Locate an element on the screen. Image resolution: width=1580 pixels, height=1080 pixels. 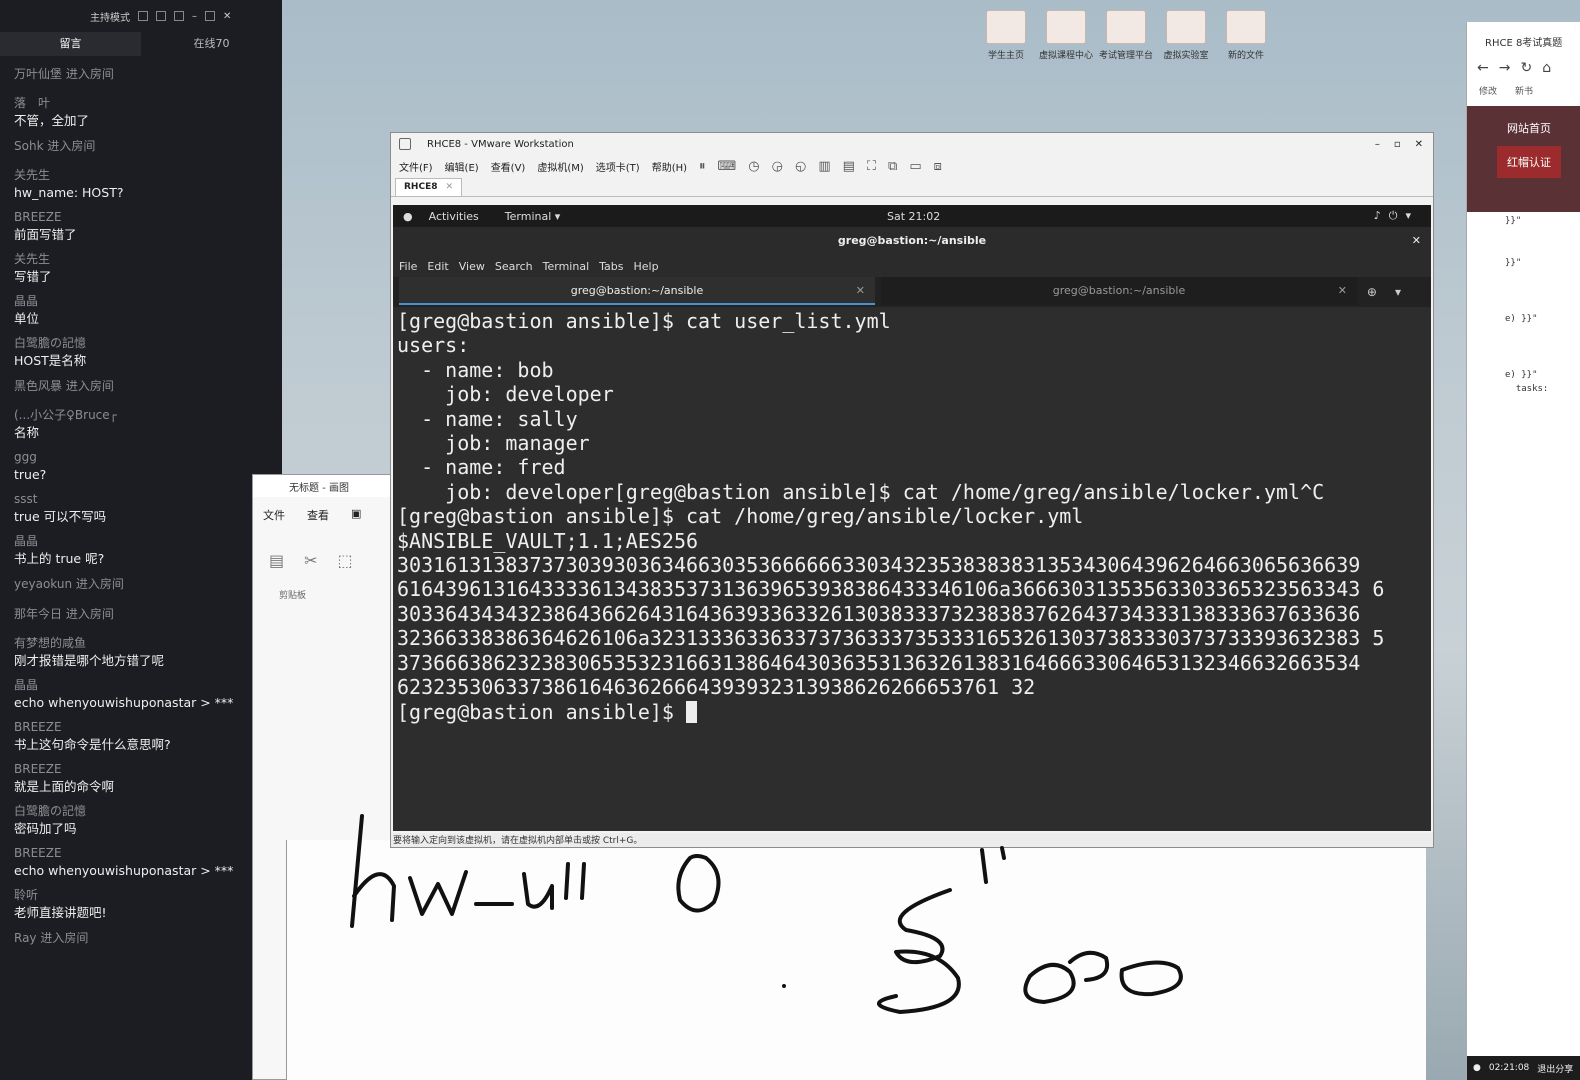
snapshot-icon: ◷ is located at coordinates (753, 166).